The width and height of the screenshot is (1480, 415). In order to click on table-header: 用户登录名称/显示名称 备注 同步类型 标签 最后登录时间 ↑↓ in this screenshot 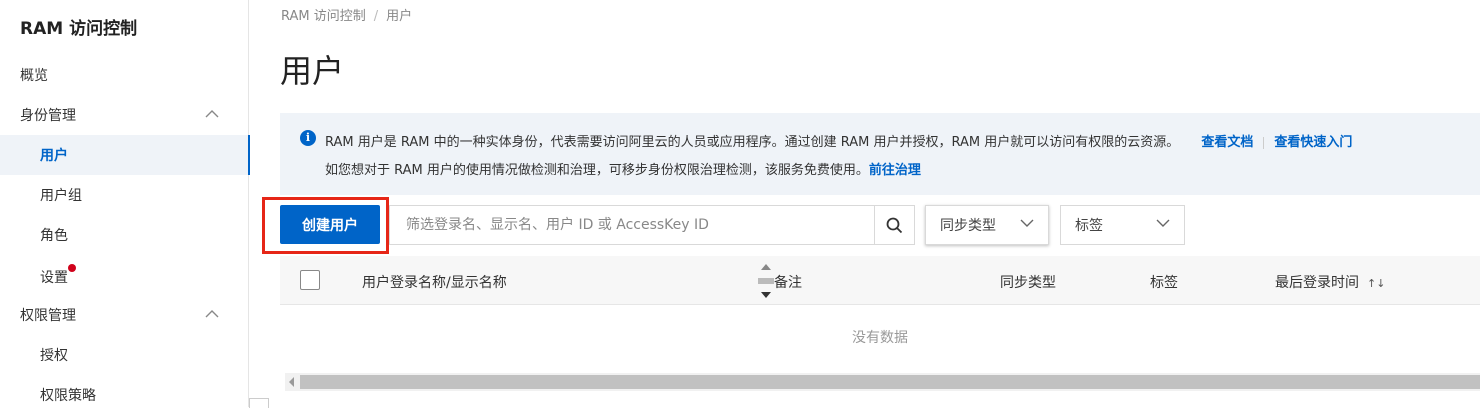, I will do `click(880, 280)`.